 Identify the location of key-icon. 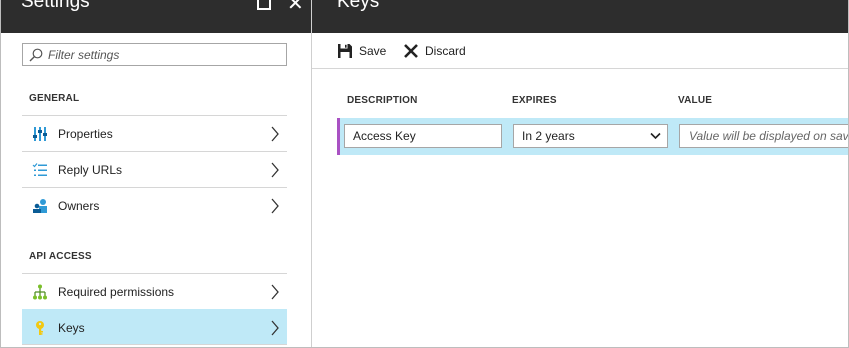
(40, 328).